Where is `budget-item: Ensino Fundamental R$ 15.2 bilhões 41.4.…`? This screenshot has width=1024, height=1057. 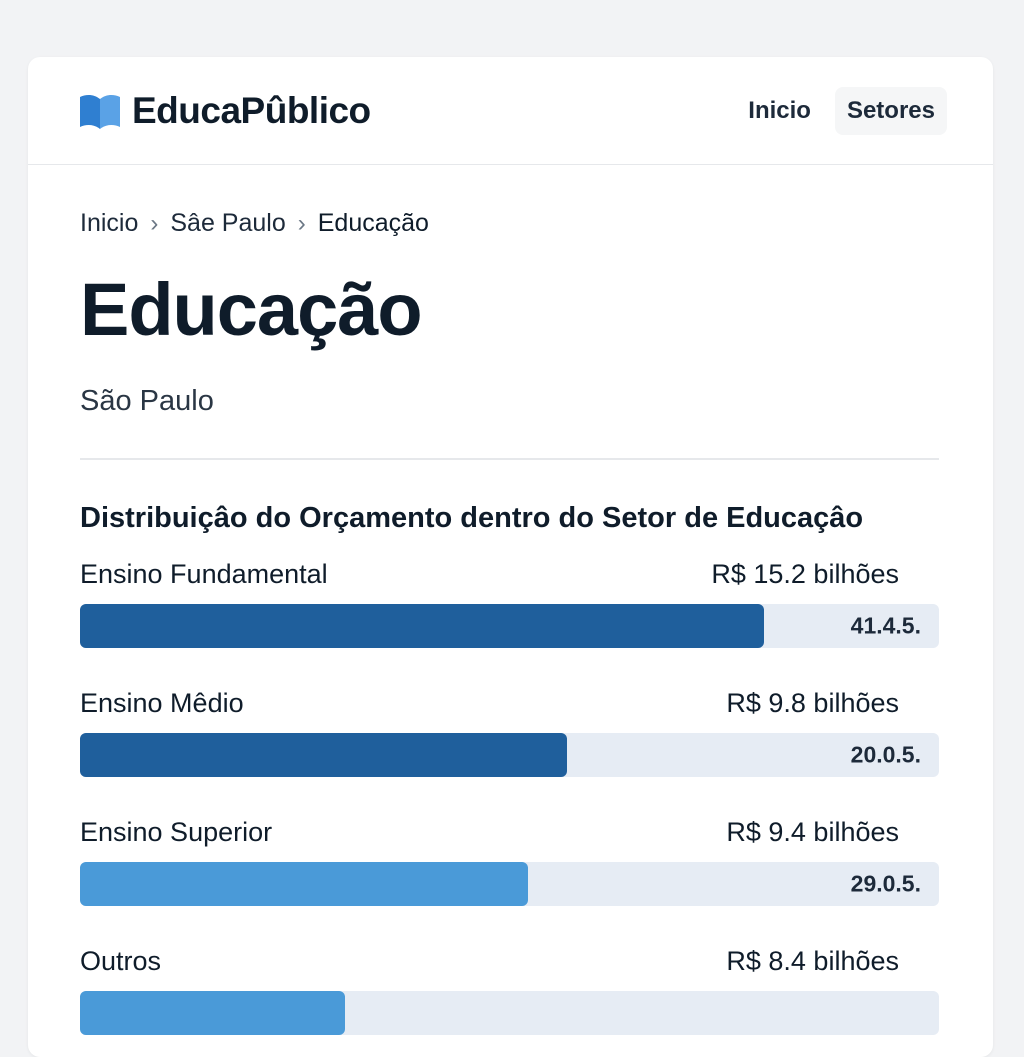 budget-item: Ensino Fundamental R$ 15.2 bilhões 41.4.… is located at coordinates (509, 623).